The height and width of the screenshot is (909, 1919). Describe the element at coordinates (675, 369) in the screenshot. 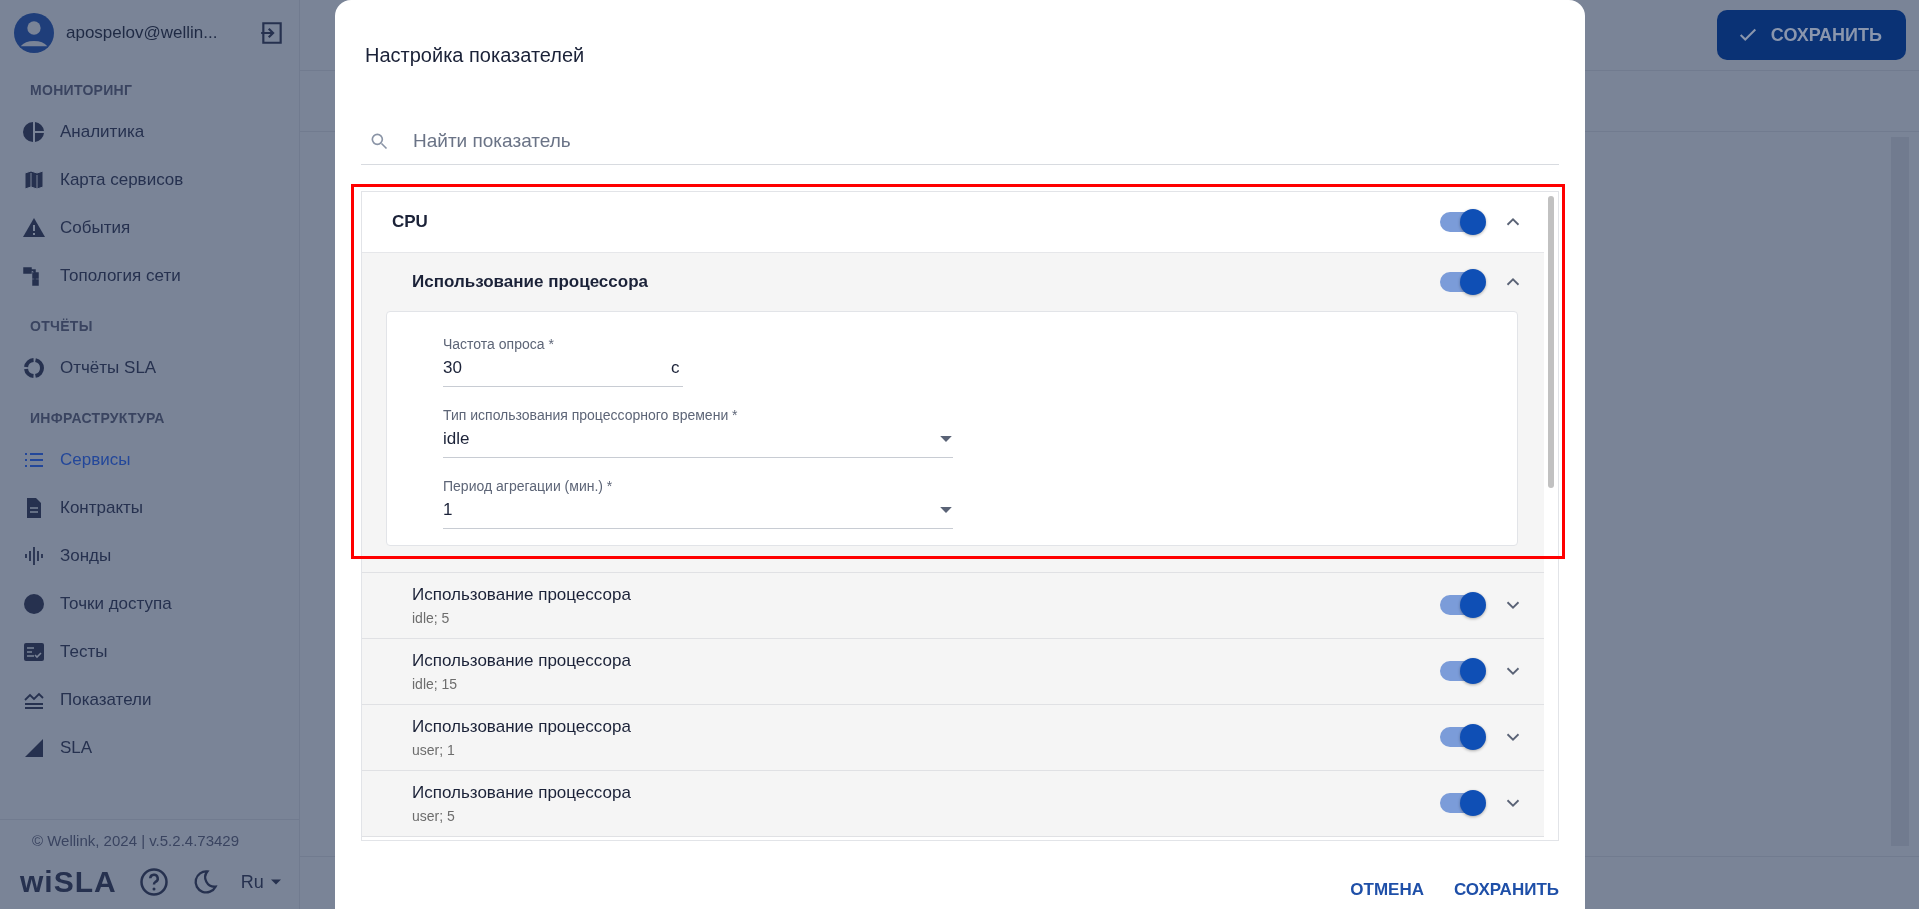

I see `unit-label: с` at that location.